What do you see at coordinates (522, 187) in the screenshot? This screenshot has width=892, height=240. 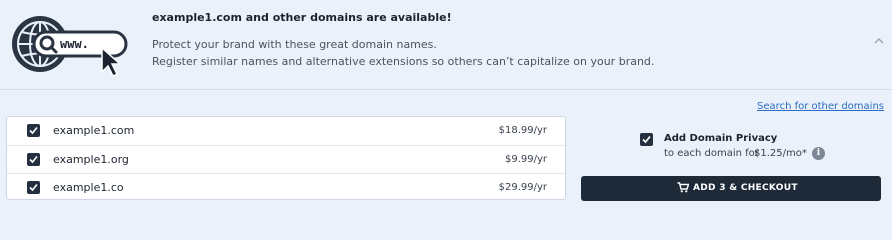 I see `domain-price: $29.99/yr` at bounding box center [522, 187].